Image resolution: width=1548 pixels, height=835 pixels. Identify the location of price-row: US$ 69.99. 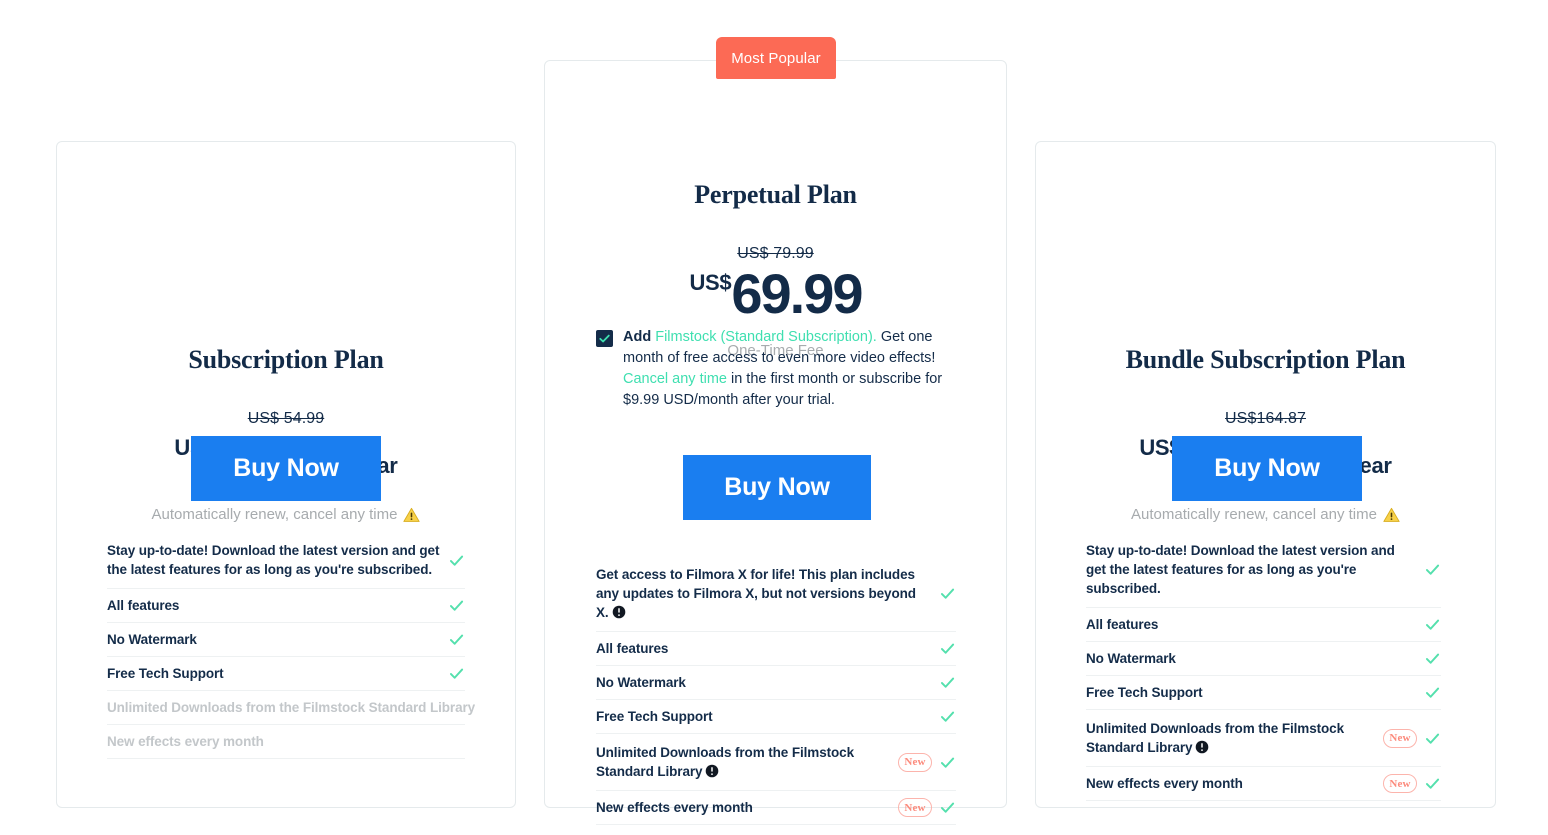
(775, 293).